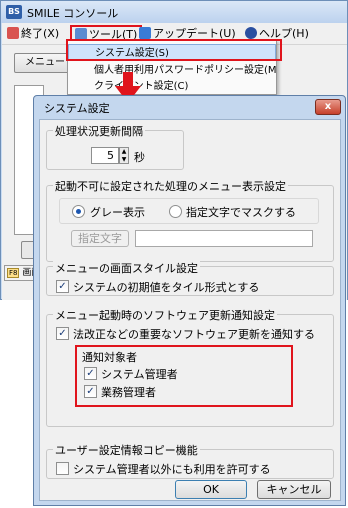 This screenshot has width=348, height=508. What do you see at coordinates (170, 186) in the screenshot?
I see `menu-display-label: 起動不可に設定された処理のメニュー表示設定` at bounding box center [170, 186].